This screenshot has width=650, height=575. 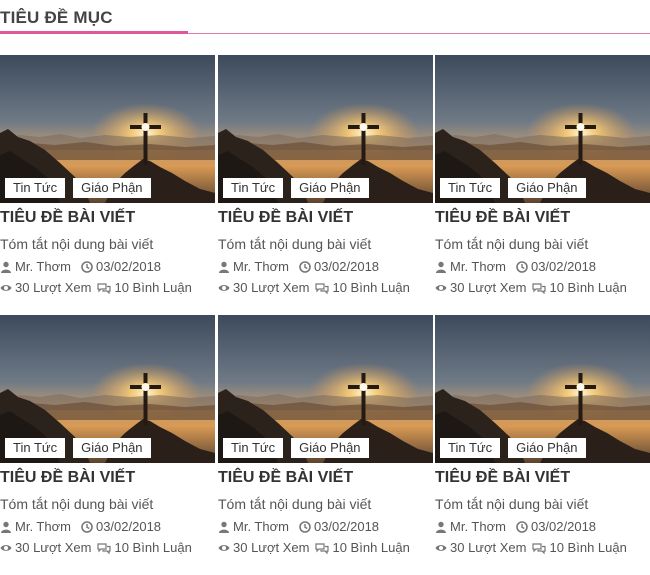 I want to click on section-title: TIÊU ĐỀ MỤC, so click(x=56, y=17).